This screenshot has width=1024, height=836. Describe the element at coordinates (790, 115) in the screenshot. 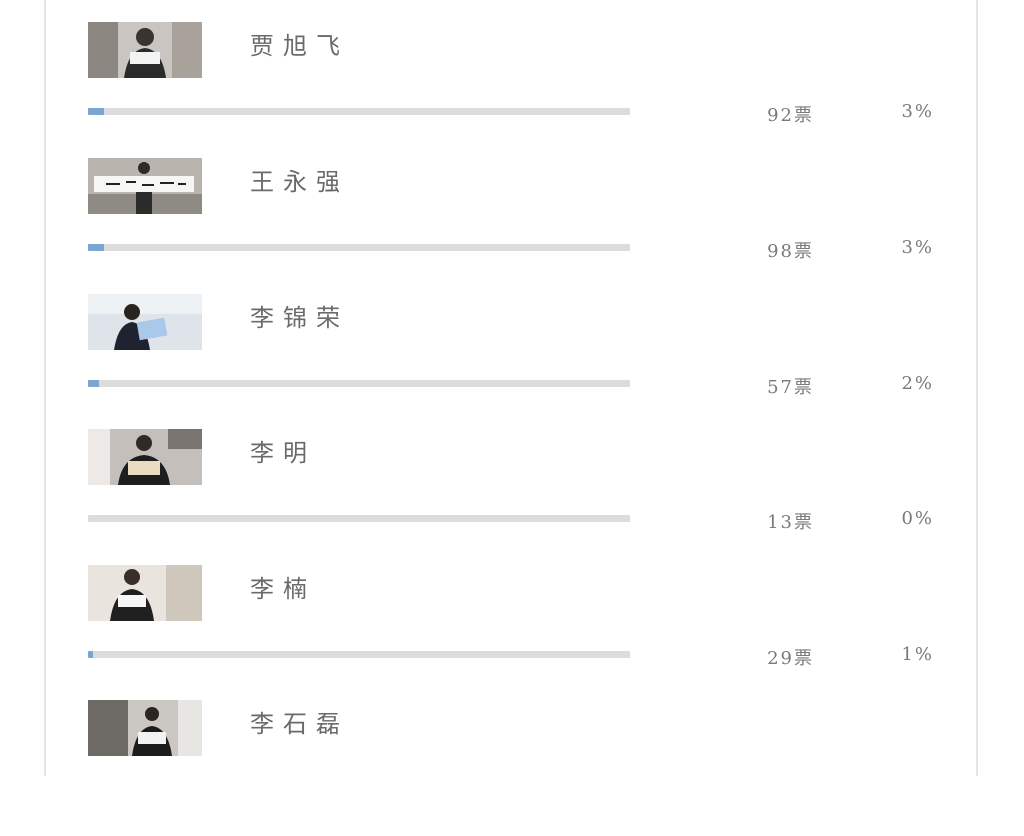

I see `vote-count: 92票` at that location.